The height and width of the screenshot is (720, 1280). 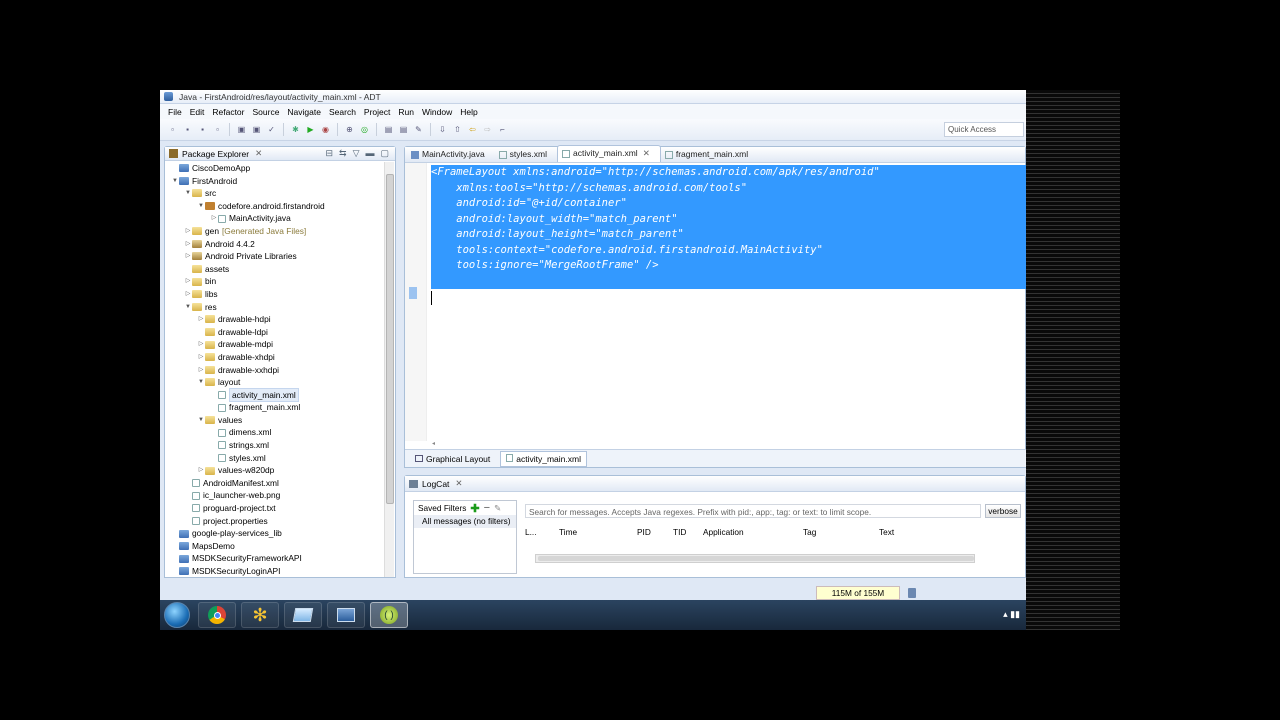 What do you see at coordinates (608, 153) in the screenshot?
I see `editor-tab-active: activity_main.xml ✕` at bounding box center [608, 153].